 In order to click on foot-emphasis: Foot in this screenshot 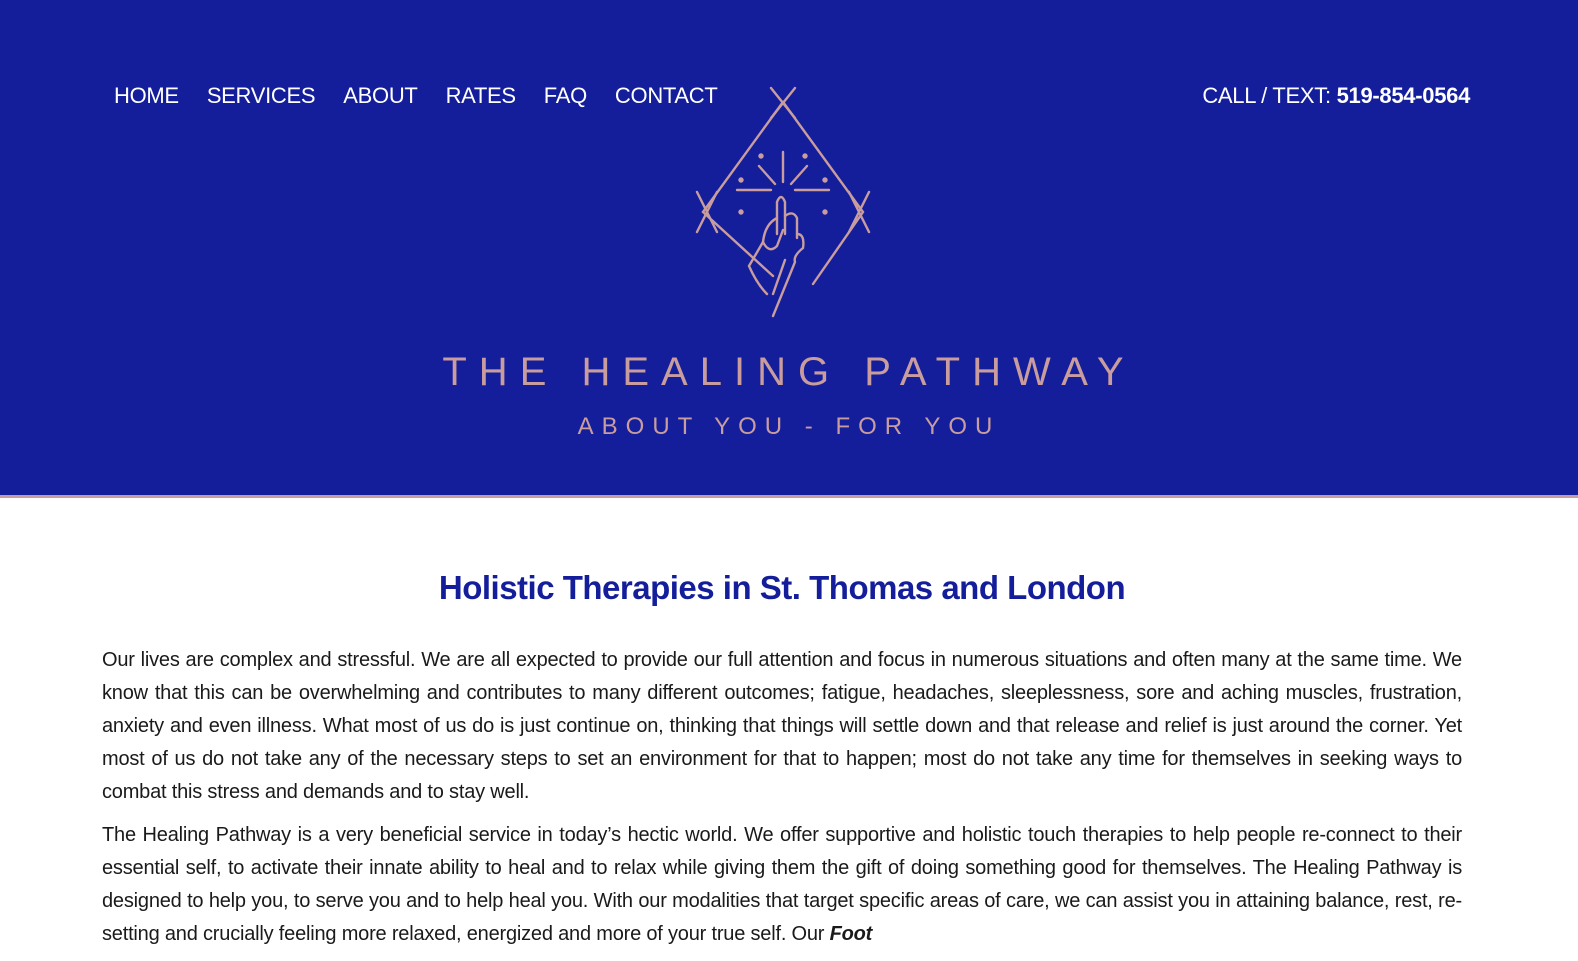, I will do `click(851, 934)`.